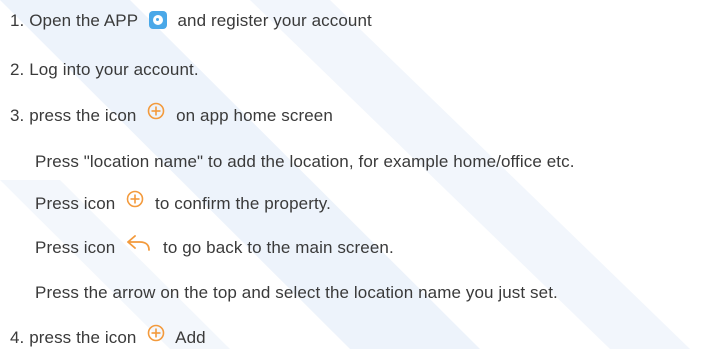  I want to click on step-3-sub-3-text-before: Press icon, so click(75, 247).